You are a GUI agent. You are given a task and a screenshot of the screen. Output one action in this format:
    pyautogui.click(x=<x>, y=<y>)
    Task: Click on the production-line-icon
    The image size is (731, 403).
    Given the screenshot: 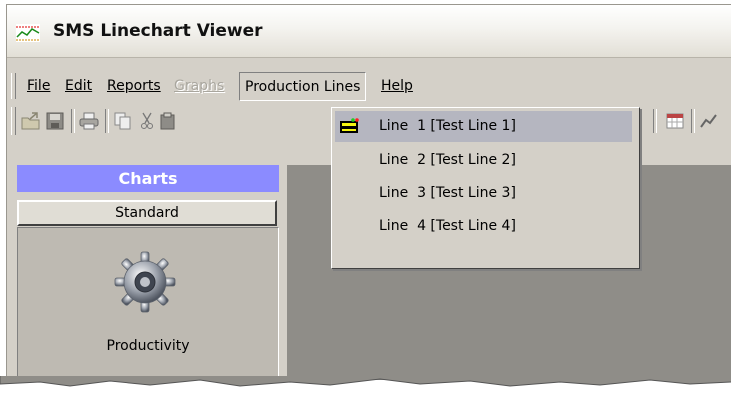 What is the action you would take?
    pyautogui.click(x=349, y=125)
    